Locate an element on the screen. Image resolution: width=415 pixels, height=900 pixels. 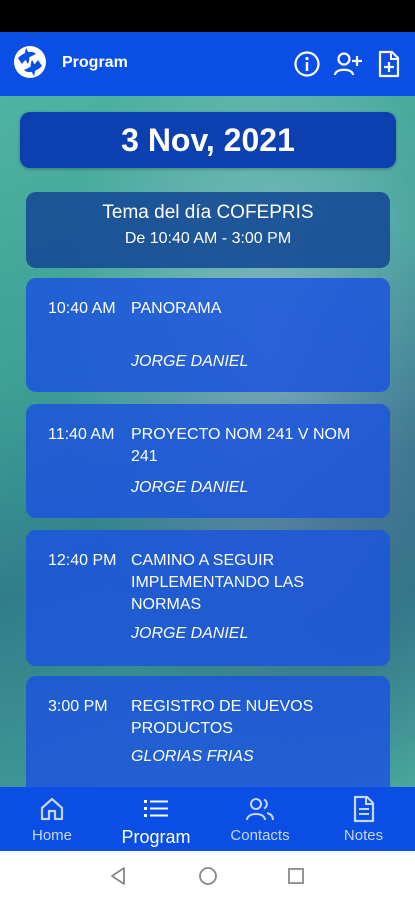
session-time: 11:40 AM is located at coordinates (81, 434).